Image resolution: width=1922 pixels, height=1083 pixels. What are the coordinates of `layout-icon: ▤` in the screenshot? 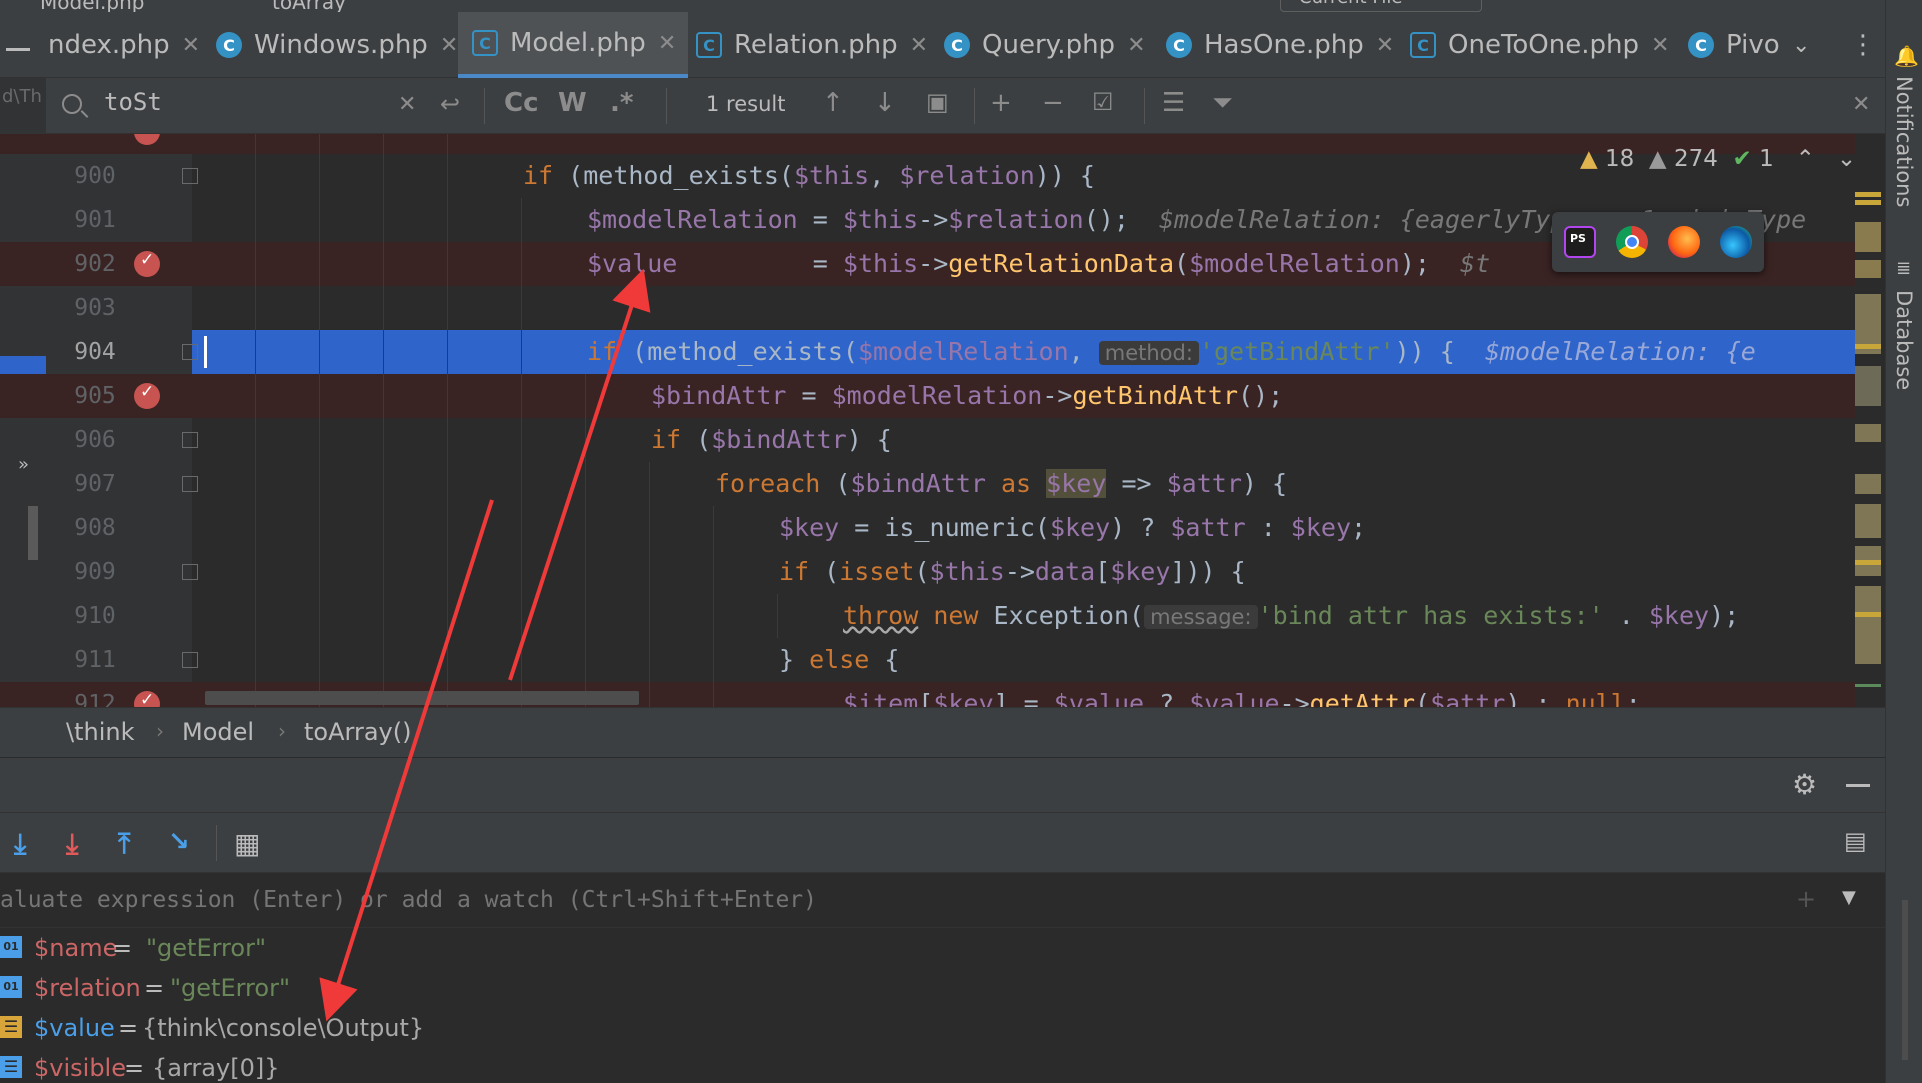 It's located at (1855, 841).